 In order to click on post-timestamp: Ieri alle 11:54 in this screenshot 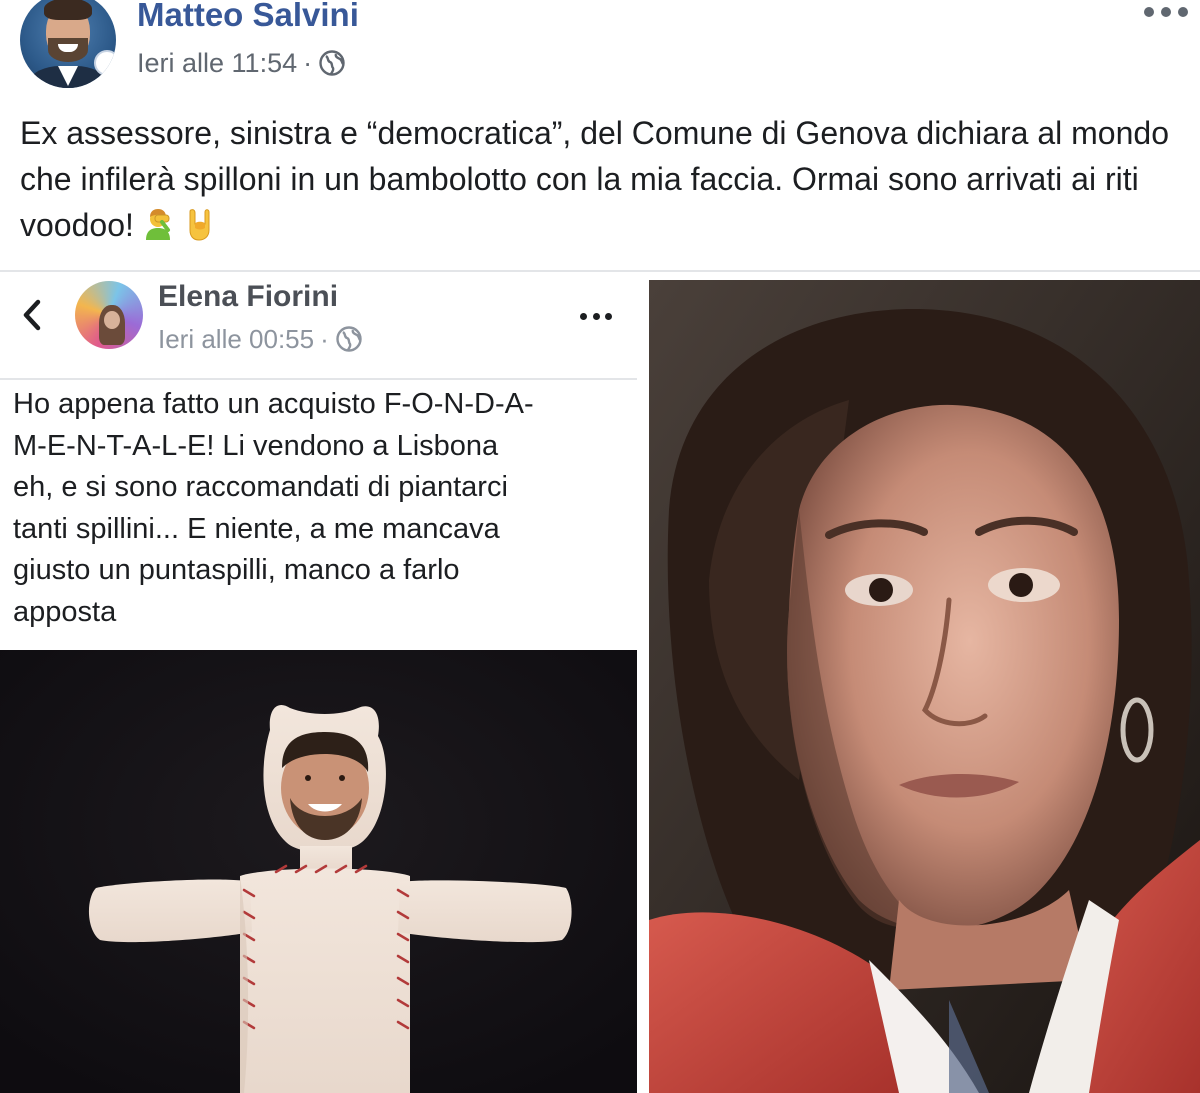, I will do `click(217, 63)`.